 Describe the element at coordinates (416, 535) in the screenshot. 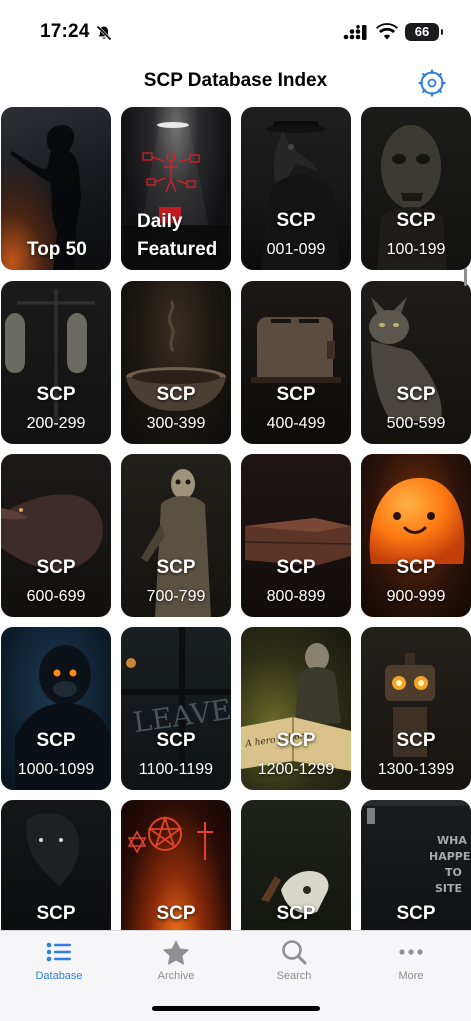

I see `tile-scp-900-999: SCP 900-999` at that location.